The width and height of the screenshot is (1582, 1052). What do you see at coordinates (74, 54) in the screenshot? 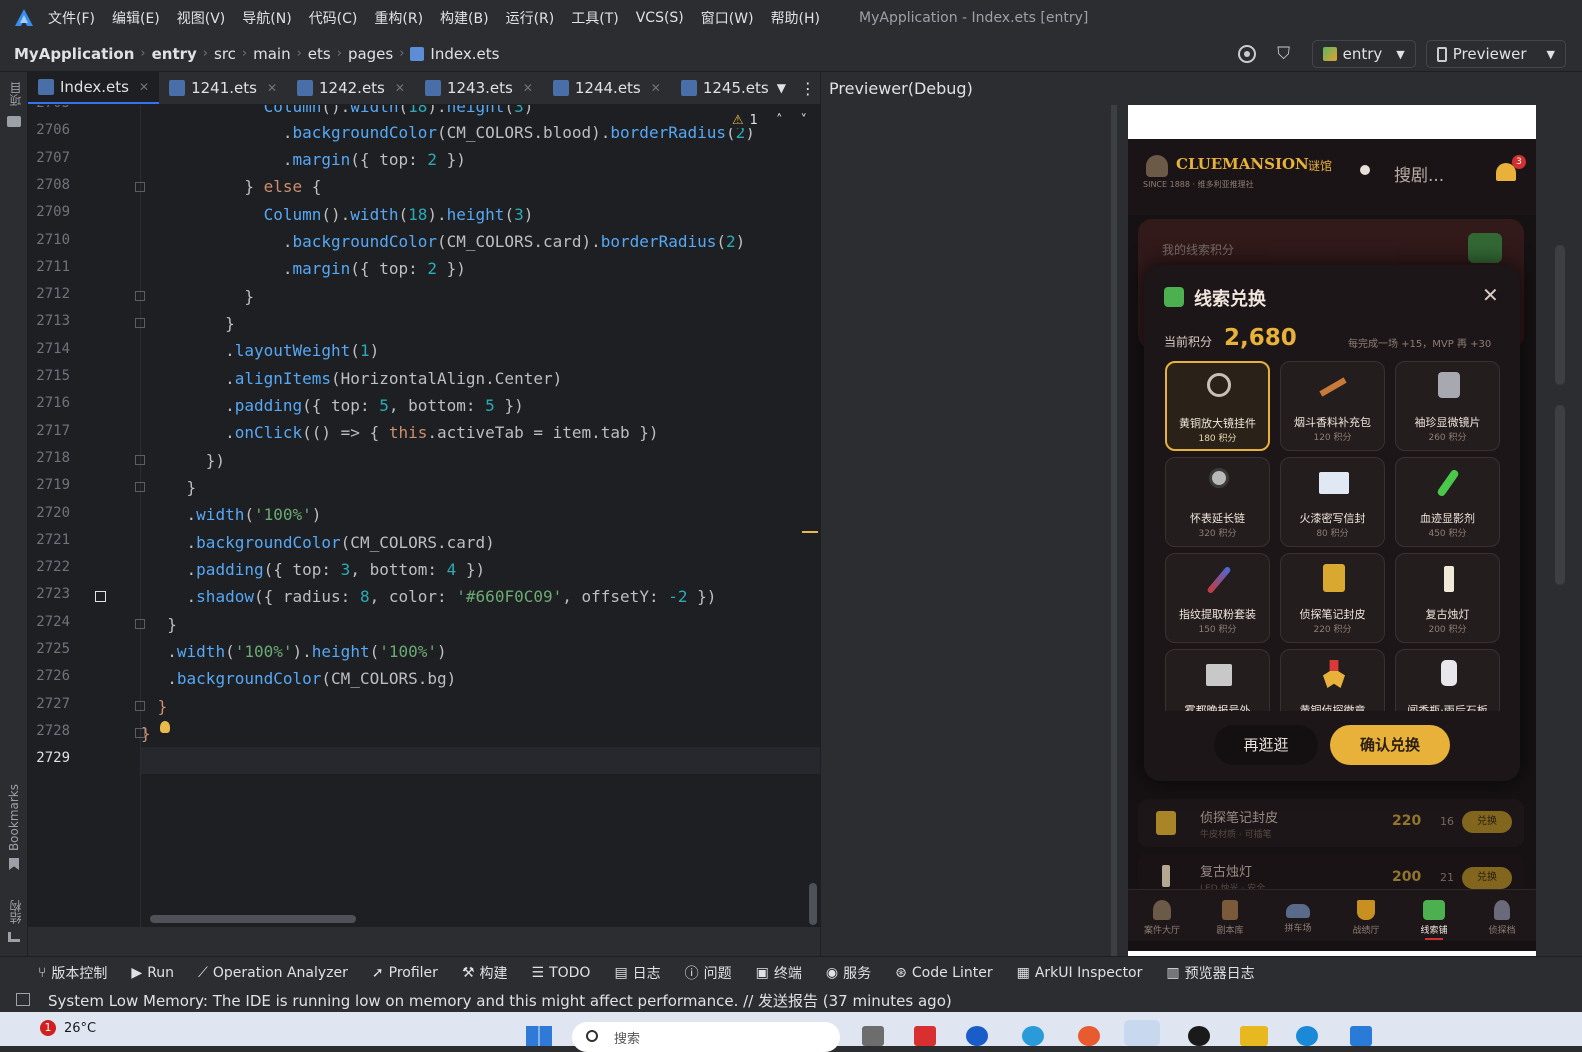
I see `breadcrumb-project: MyApplication` at bounding box center [74, 54].